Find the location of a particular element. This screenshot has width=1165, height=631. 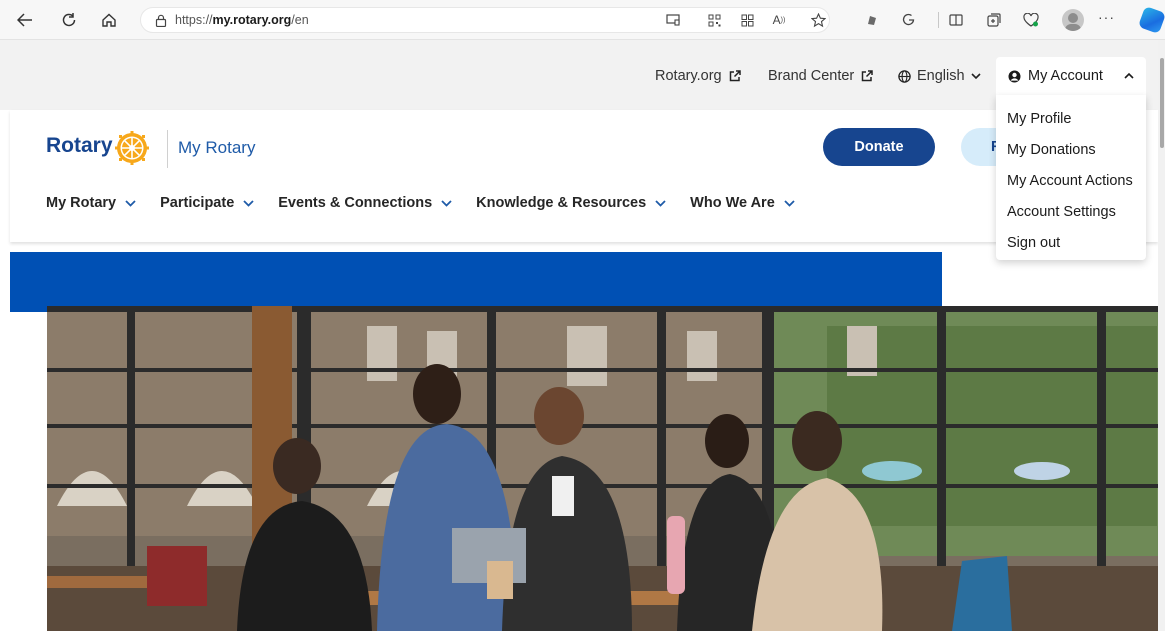

site-name-link: My Rotary is located at coordinates (216, 148).